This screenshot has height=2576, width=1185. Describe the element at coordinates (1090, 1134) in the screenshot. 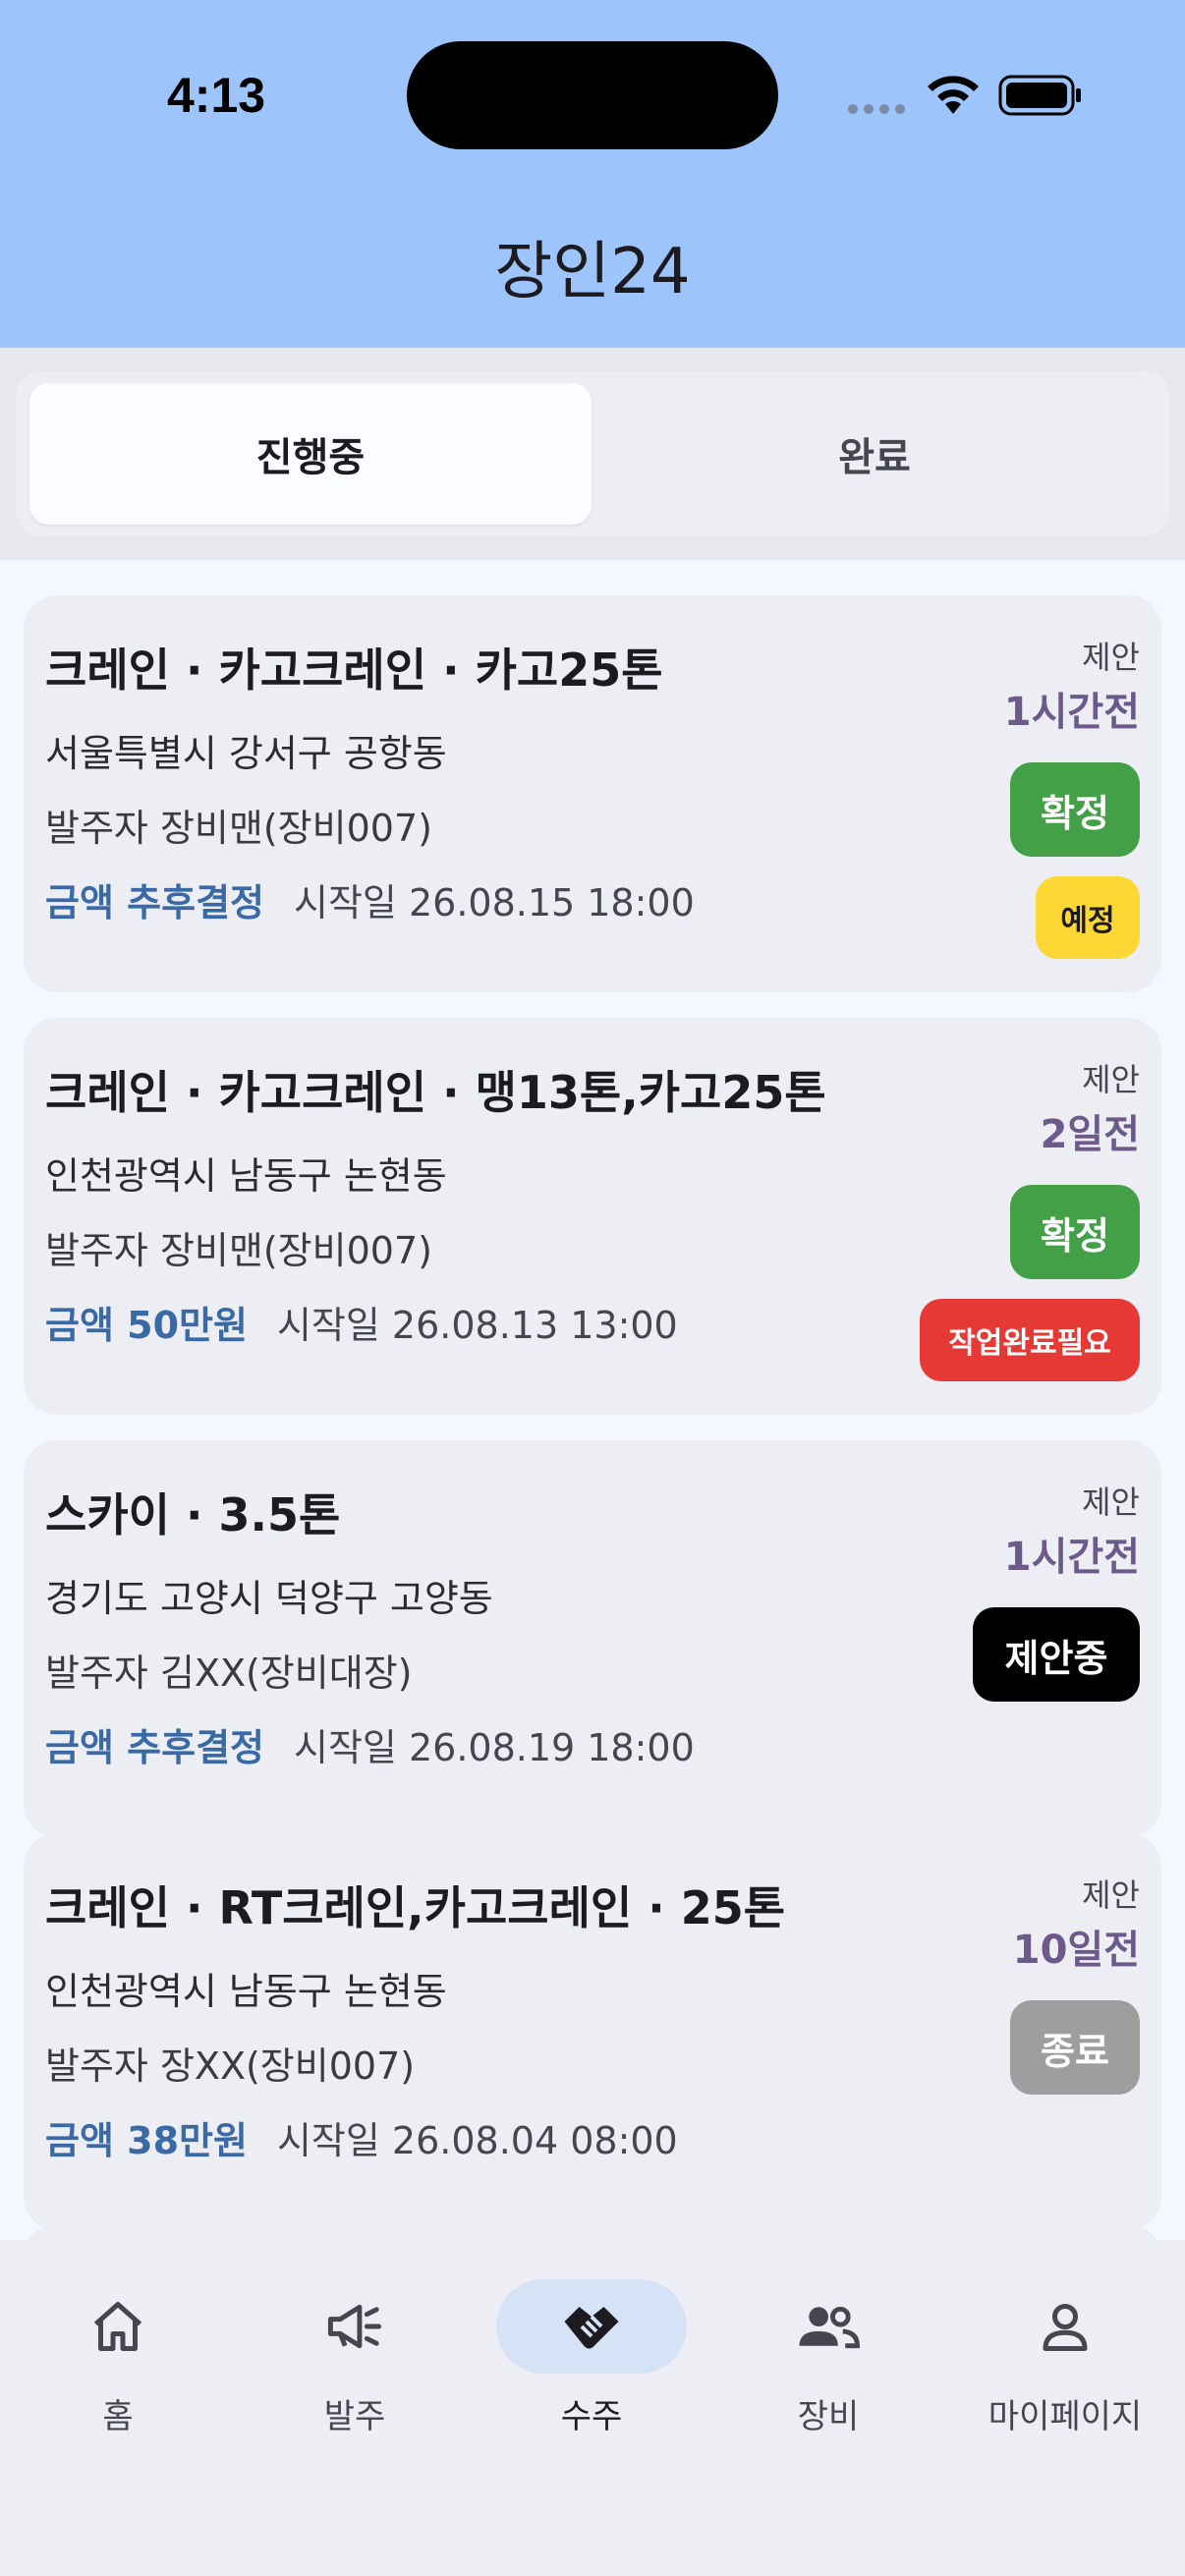

I see `proposal-time: 2일전` at that location.